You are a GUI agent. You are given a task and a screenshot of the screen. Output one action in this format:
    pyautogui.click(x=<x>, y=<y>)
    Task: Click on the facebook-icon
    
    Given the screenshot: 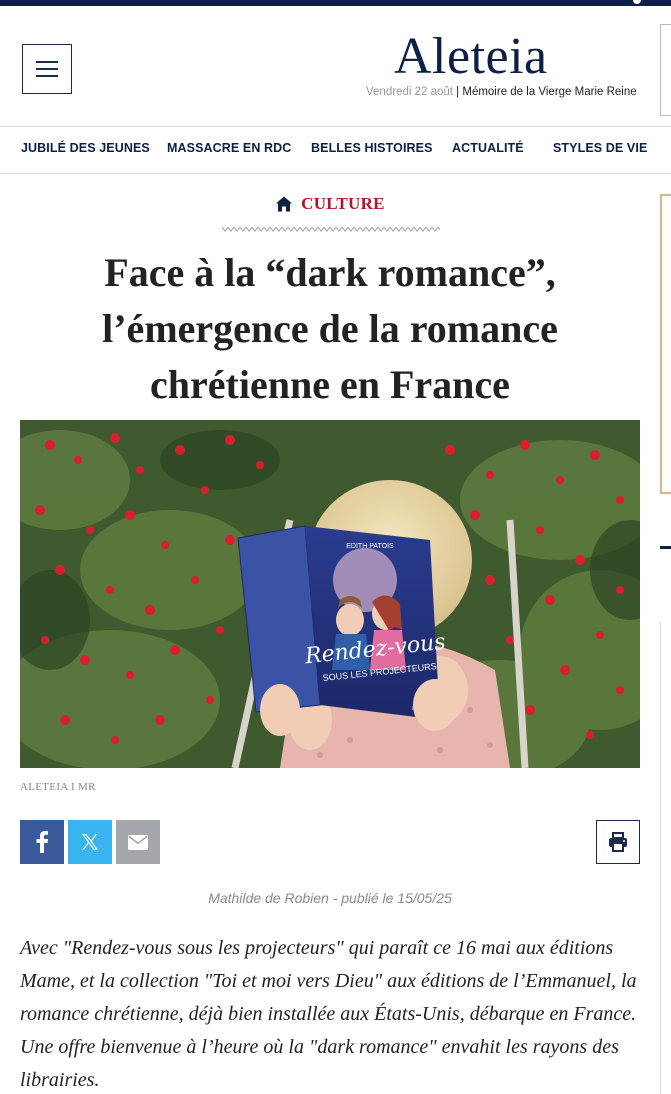 What is the action you would take?
    pyautogui.click(x=42, y=842)
    